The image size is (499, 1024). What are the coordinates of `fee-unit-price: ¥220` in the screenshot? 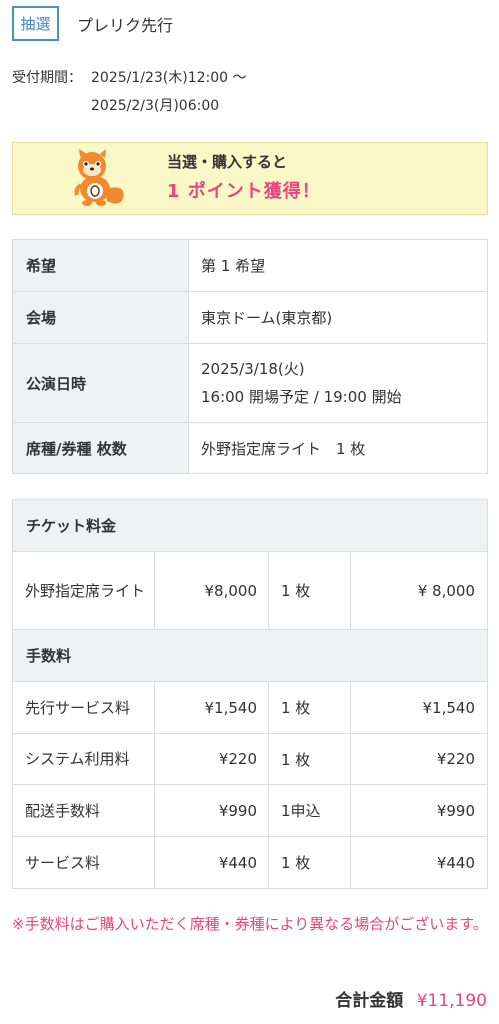 It's located at (211, 759).